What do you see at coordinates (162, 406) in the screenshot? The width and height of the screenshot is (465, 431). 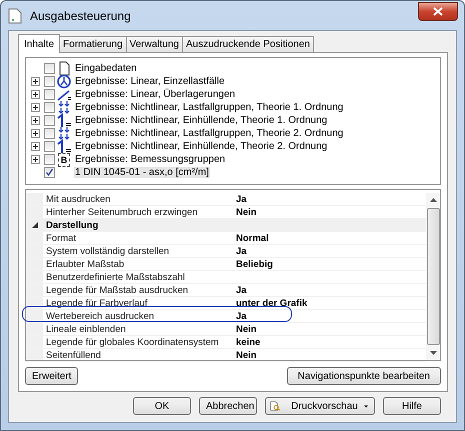 I see `button: OK` at bounding box center [162, 406].